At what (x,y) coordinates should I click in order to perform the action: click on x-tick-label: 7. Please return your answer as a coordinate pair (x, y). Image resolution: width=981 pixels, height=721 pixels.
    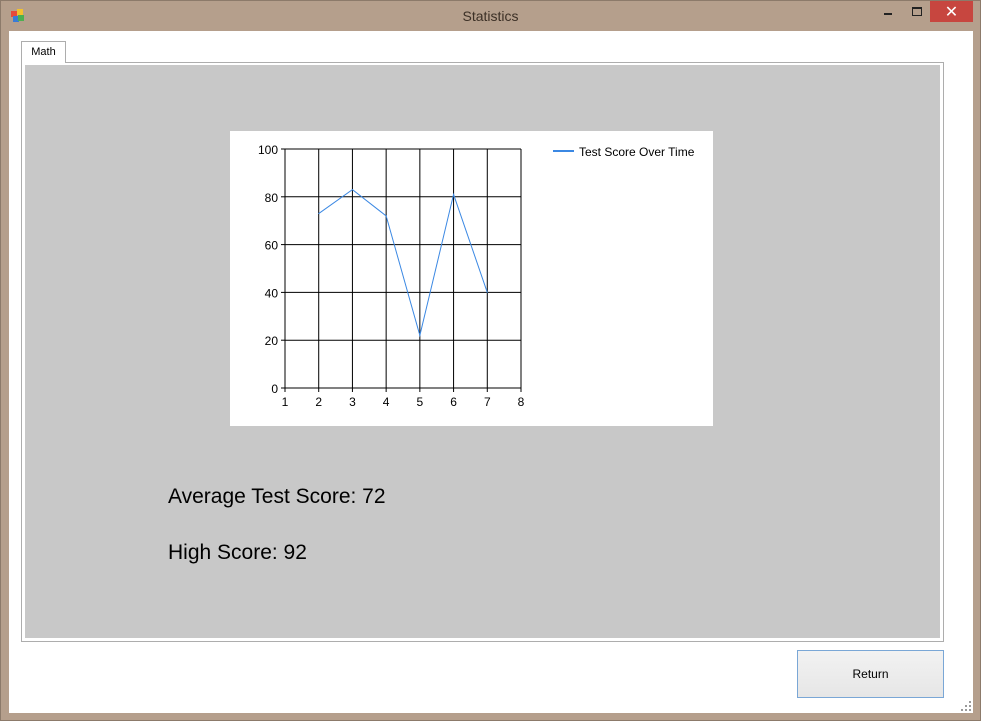
    Looking at the image, I should click on (487, 402).